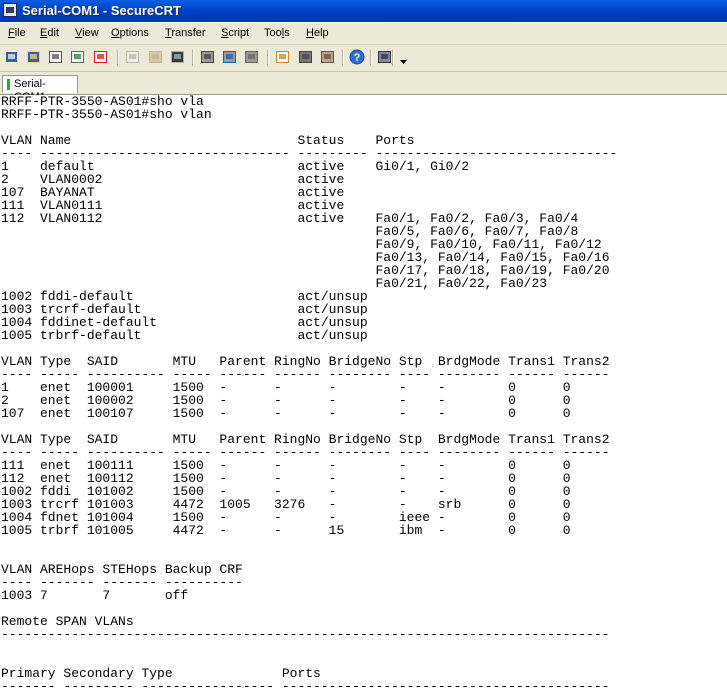 The height and width of the screenshot is (694, 727). Describe the element at coordinates (286, 530) in the screenshot. I see `terminal-line: 1005 trbrf 101005 4472 - - 15 ibm - 0 0` at that location.